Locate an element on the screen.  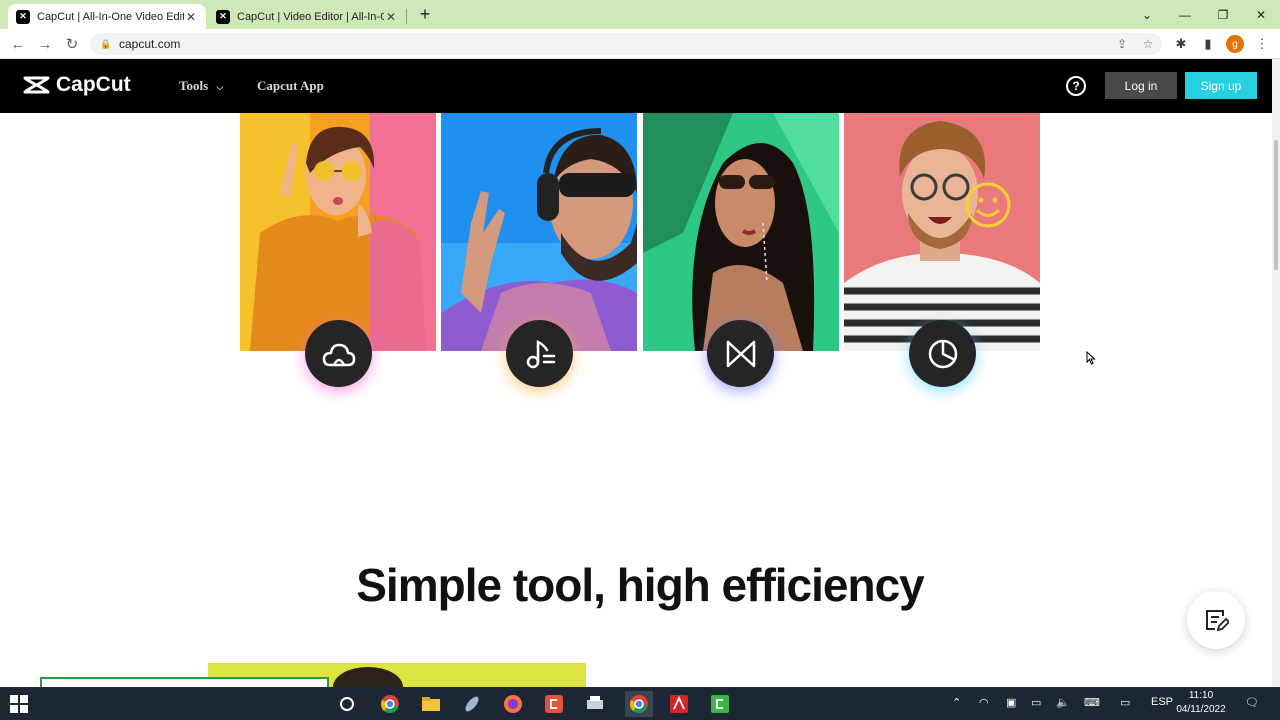
notifications-icon: 🗨 is located at coordinates (1252, 702).